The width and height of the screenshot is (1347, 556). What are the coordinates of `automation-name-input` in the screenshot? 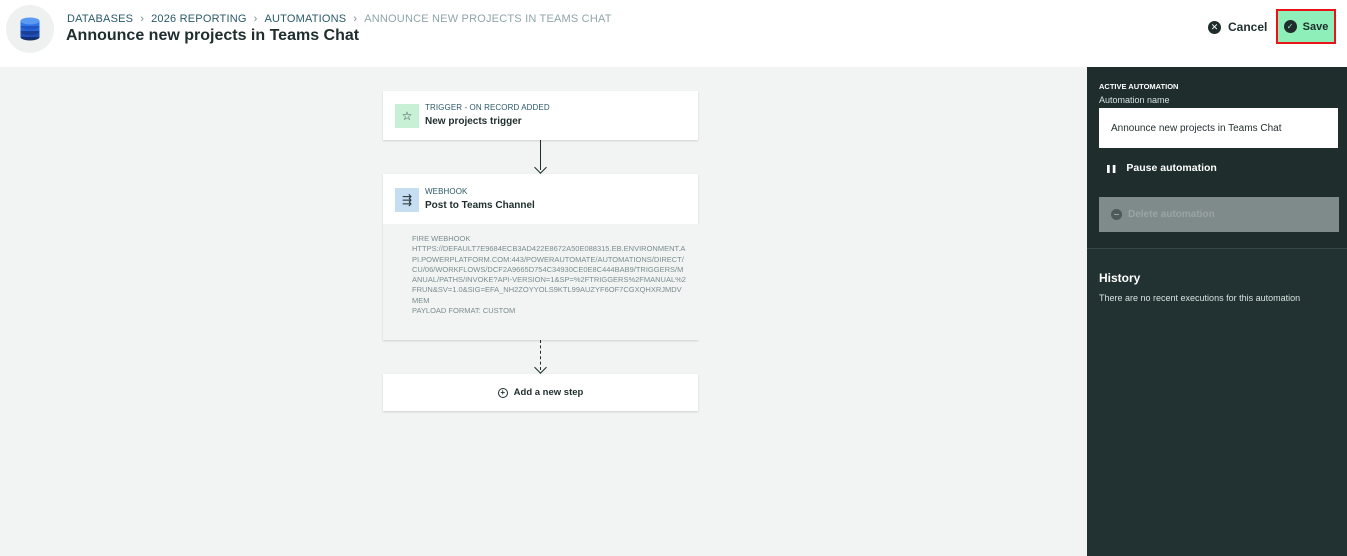 It's located at (1218, 128).